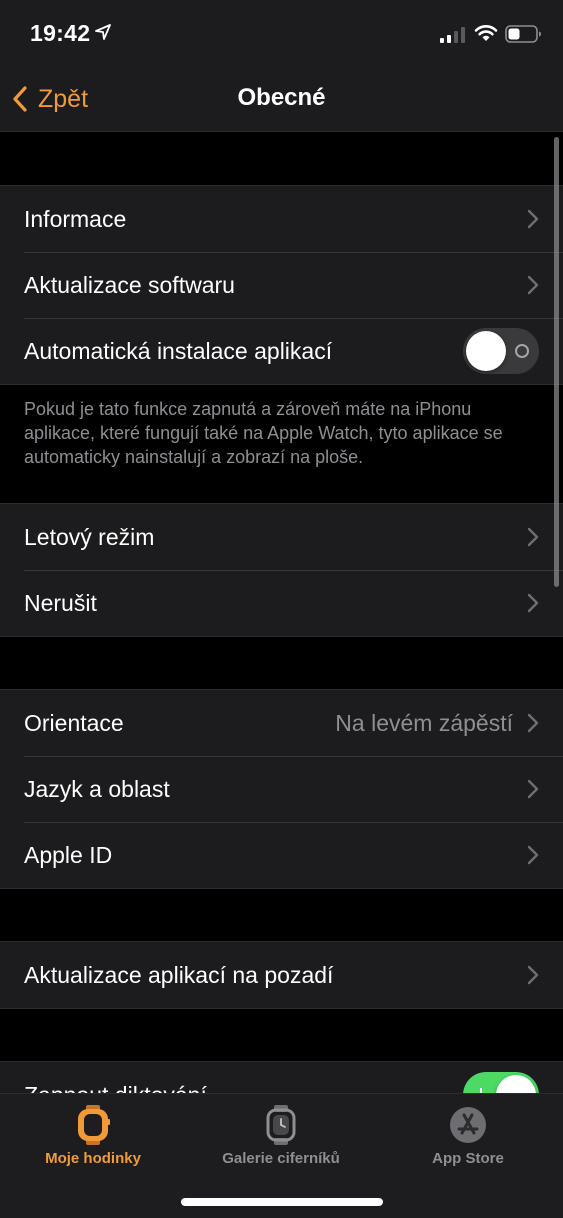  I want to click on tab-label: Galerie ciferníků, so click(281, 1158).